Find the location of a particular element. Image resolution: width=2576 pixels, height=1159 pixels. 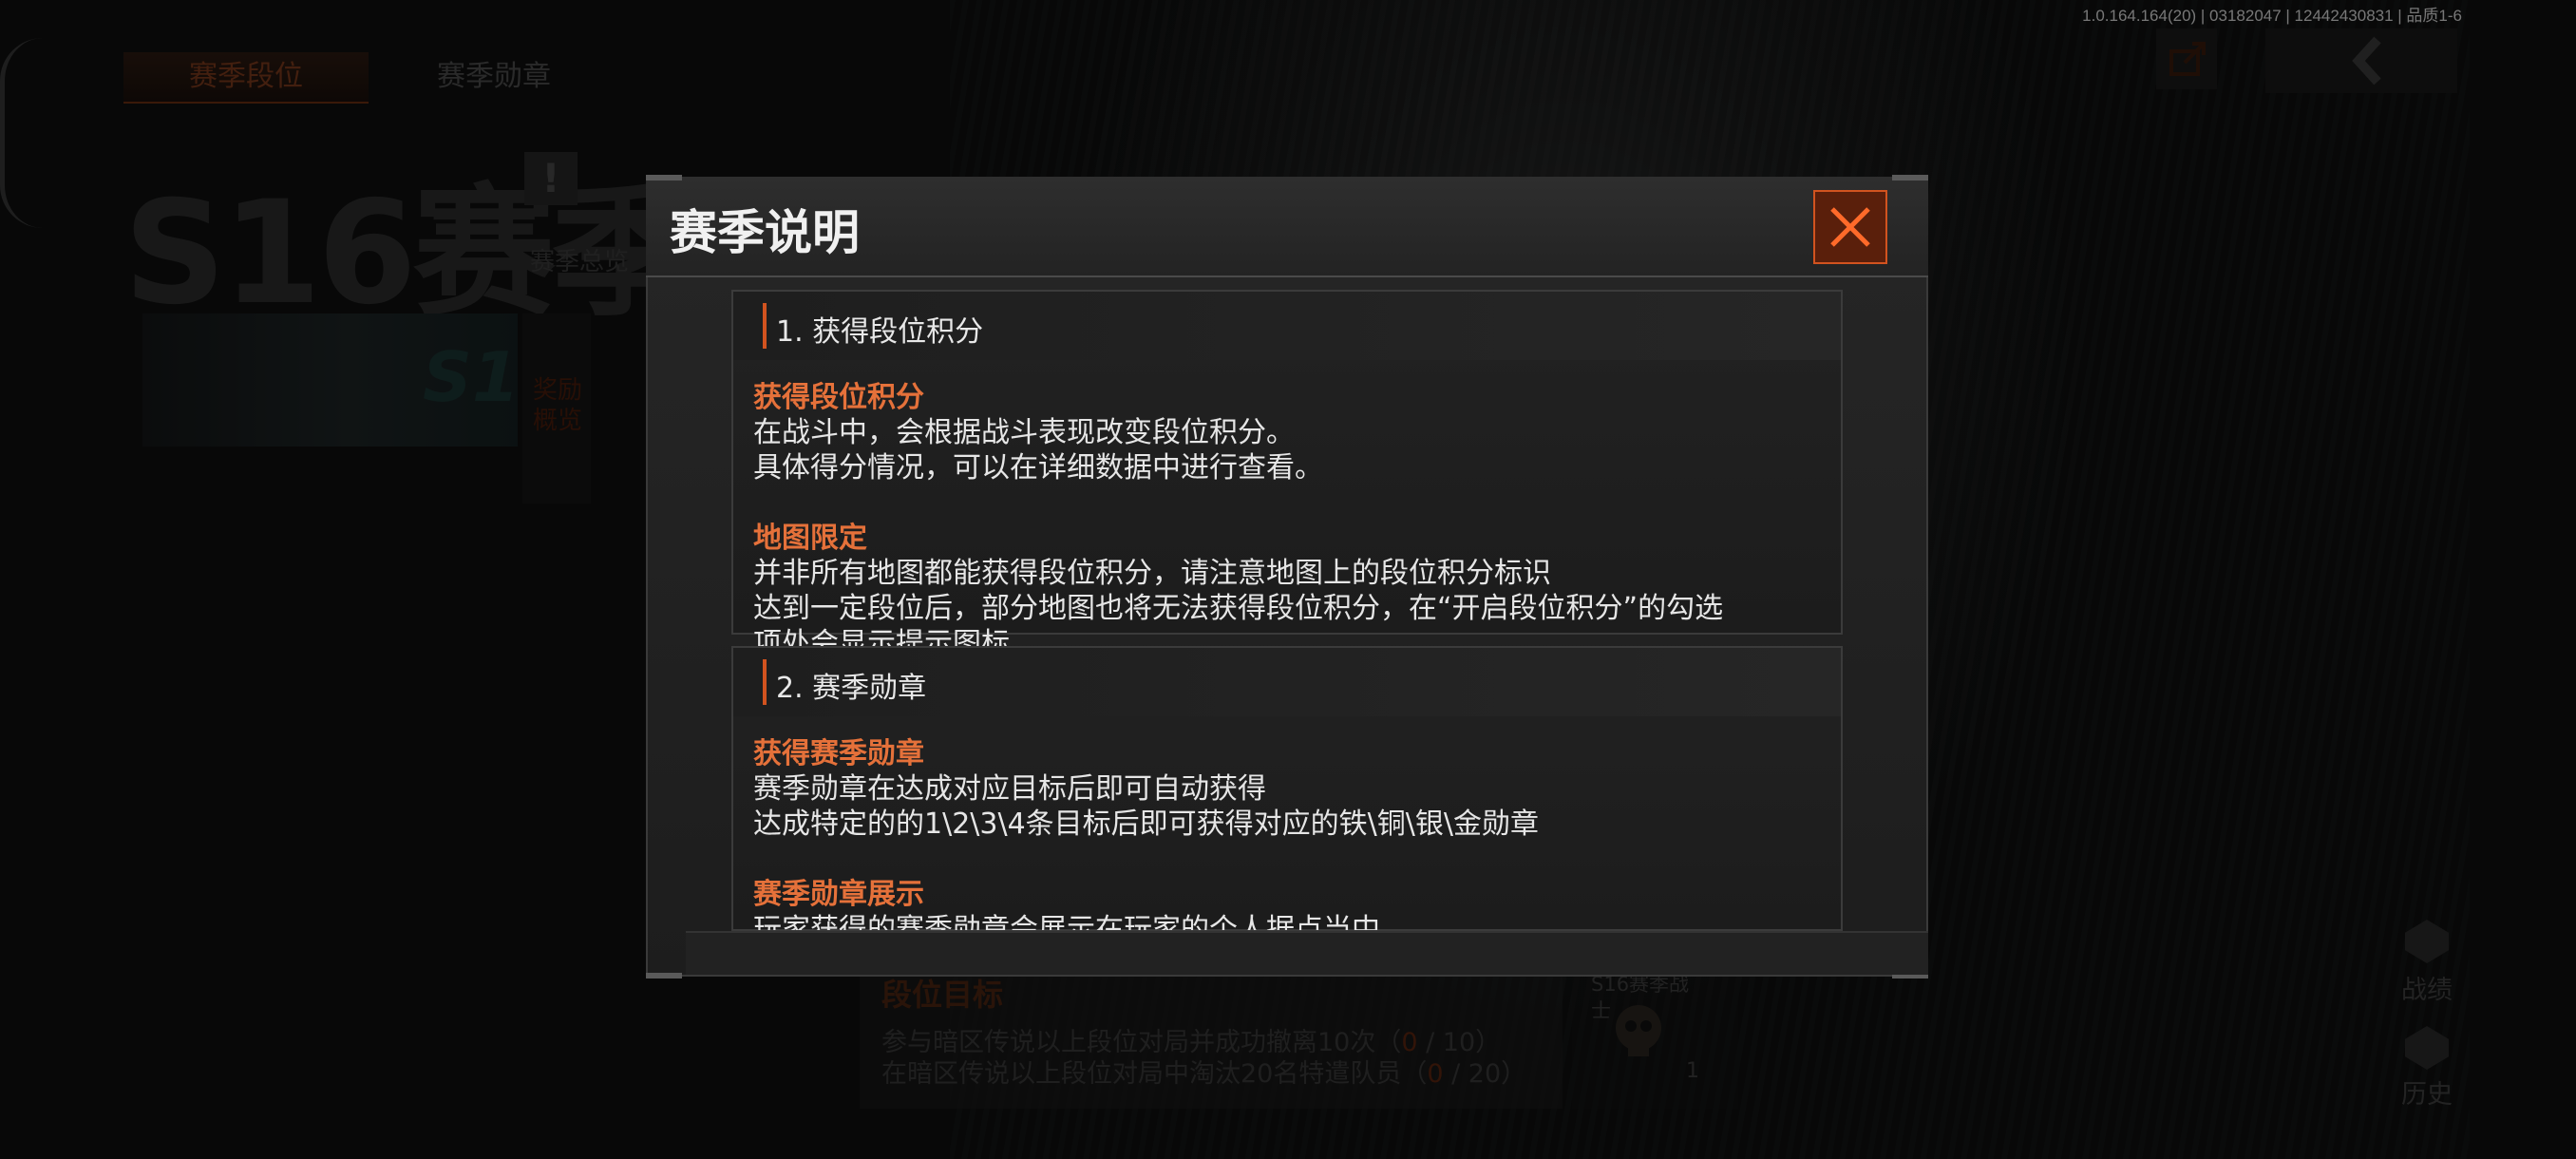

corner-decor-tr is located at coordinates (1910, 177).